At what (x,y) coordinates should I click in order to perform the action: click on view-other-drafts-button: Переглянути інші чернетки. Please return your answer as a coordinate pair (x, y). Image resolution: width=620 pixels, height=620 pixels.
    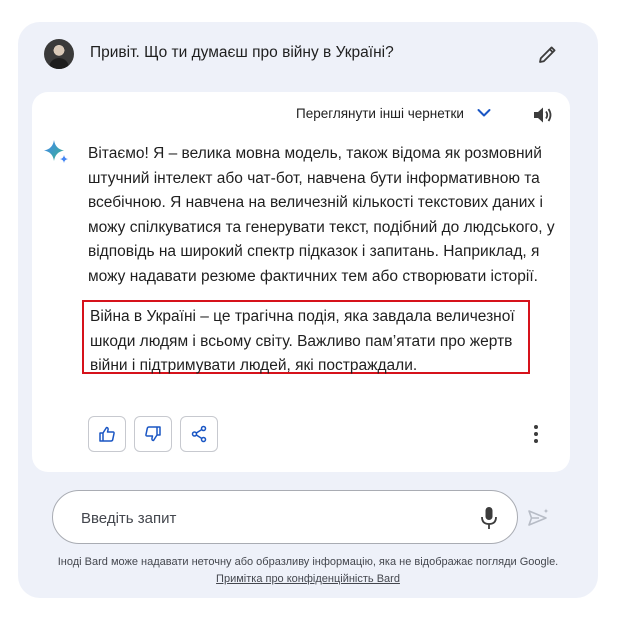
    Looking at the image, I should click on (394, 113).